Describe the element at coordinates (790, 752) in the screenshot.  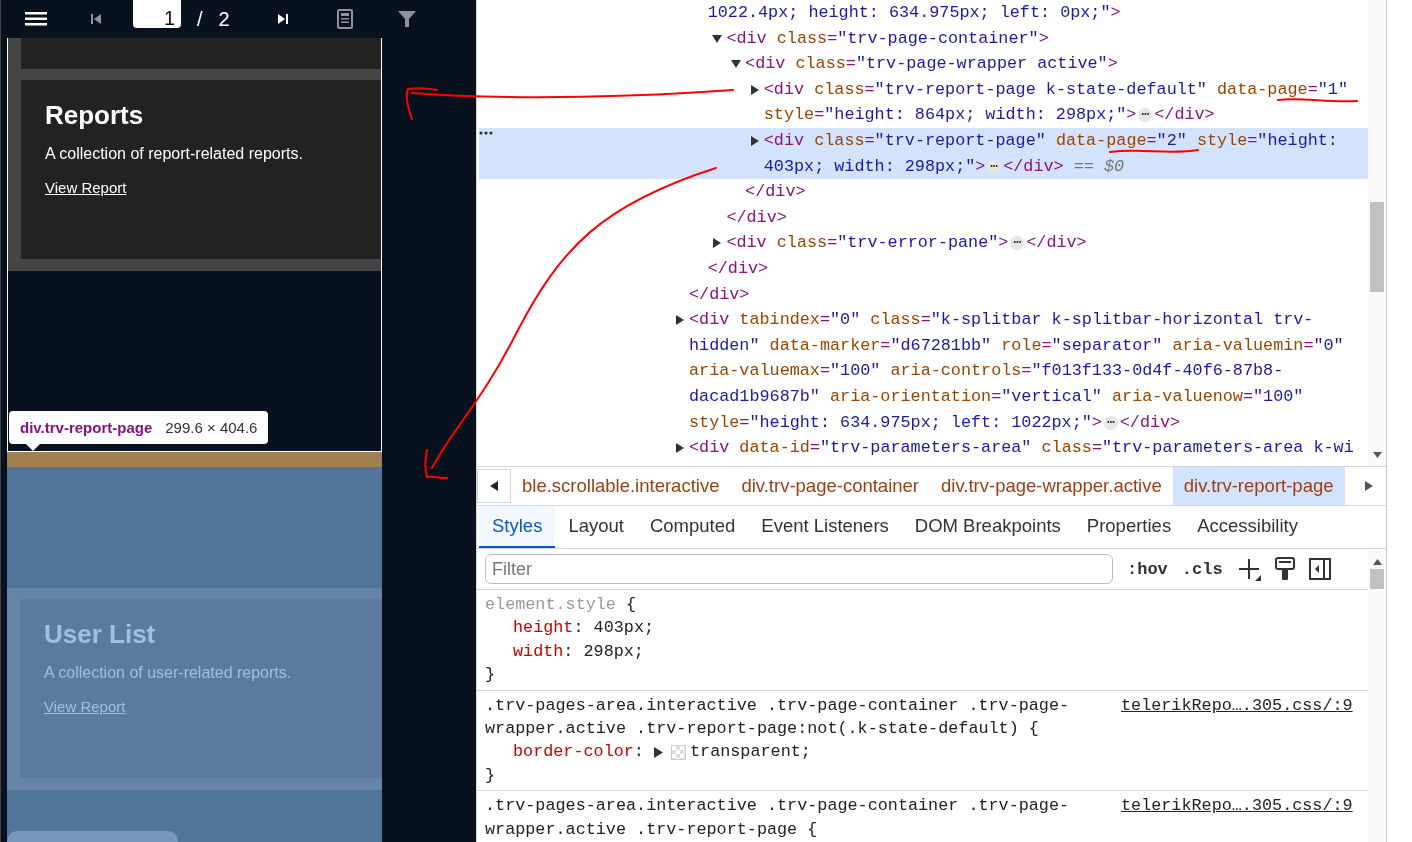
I see `css-declaration: border-color: transparent;` at that location.